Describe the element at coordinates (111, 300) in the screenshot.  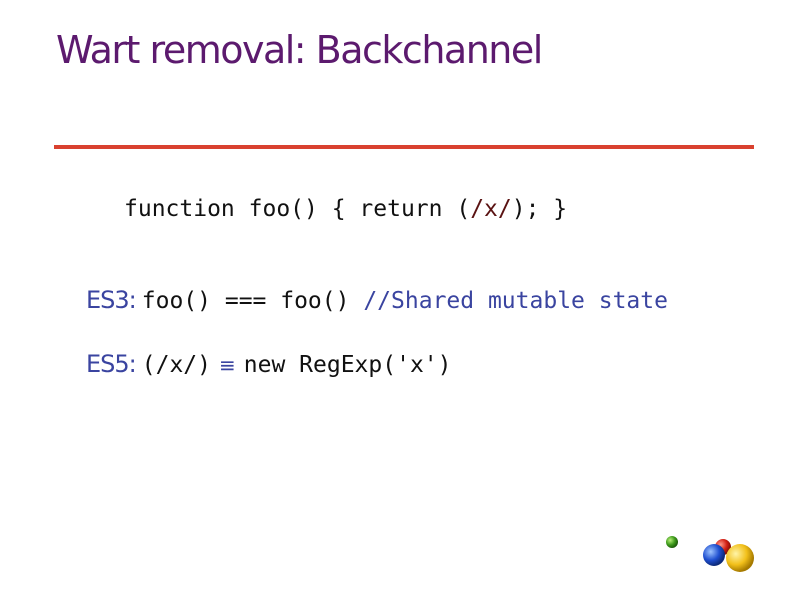
I see `es3-label: ES3:` at that location.